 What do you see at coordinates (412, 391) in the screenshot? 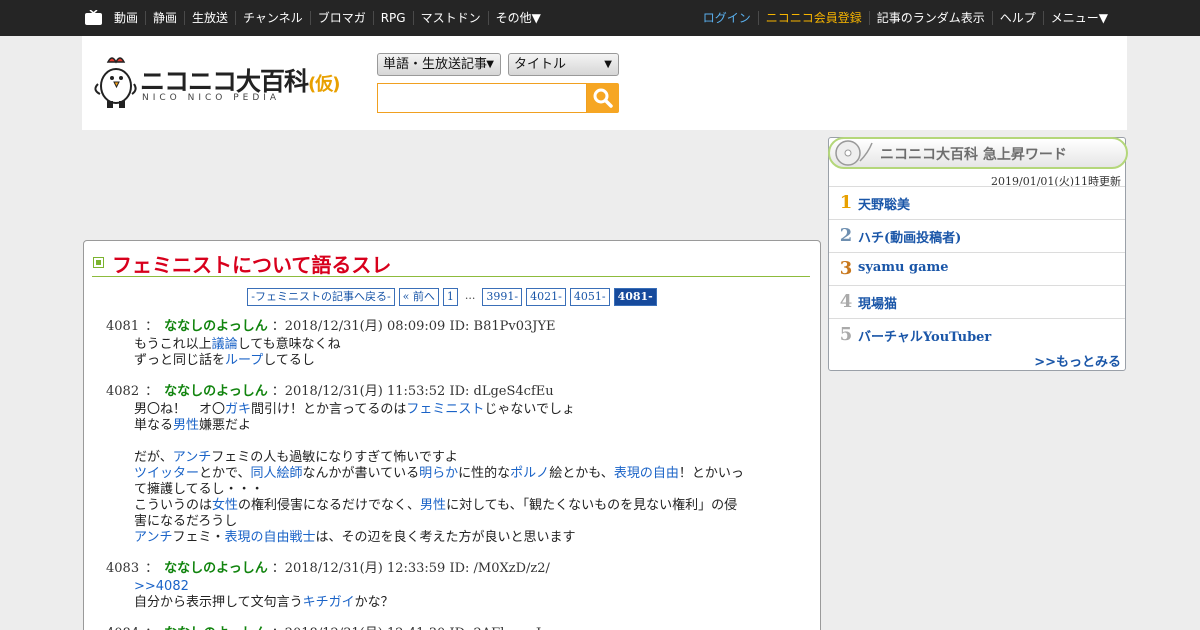
I see `post-meta: ：2018/12/31(月) 11:53:52 ID: dLgeS4cfEu` at bounding box center [412, 391].